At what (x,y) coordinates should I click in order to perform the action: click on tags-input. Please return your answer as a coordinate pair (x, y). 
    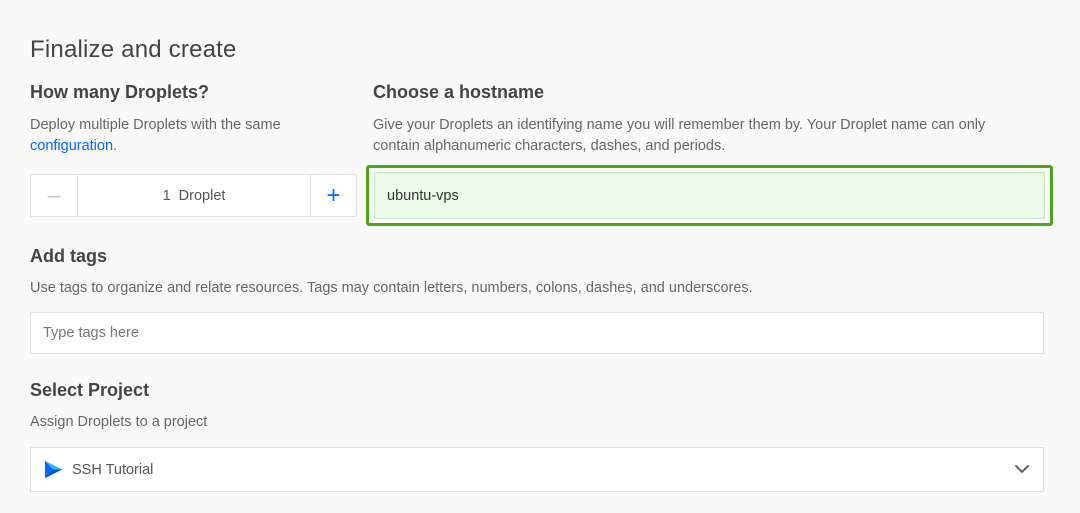
    Looking at the image, I should click on (537, 333).